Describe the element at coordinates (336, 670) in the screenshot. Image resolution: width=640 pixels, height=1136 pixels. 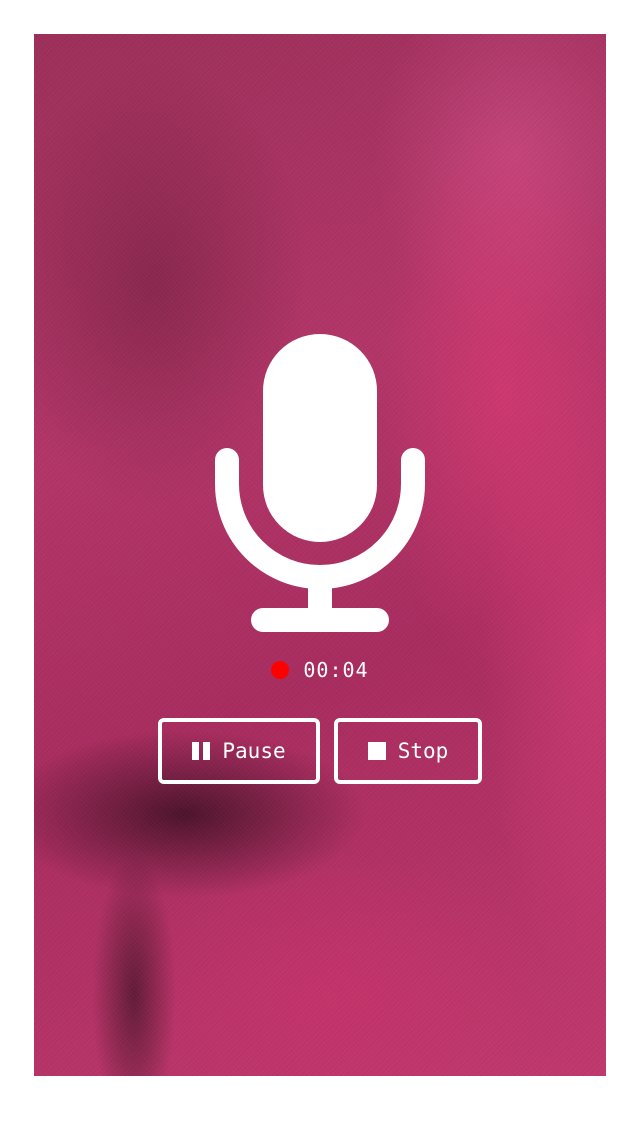
I see `elapsed-time: 00:04` at that location.